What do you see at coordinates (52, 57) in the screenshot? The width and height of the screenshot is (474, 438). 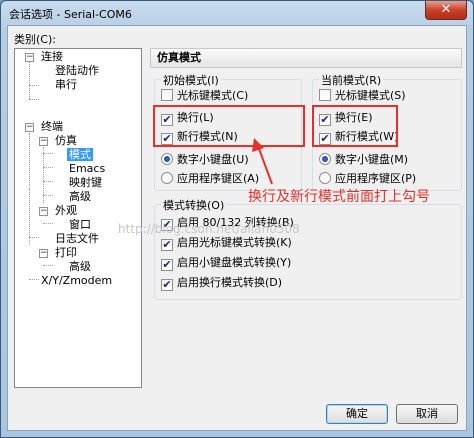 I see `tree-item-connection: 连接` at bounding box center [52, 57].